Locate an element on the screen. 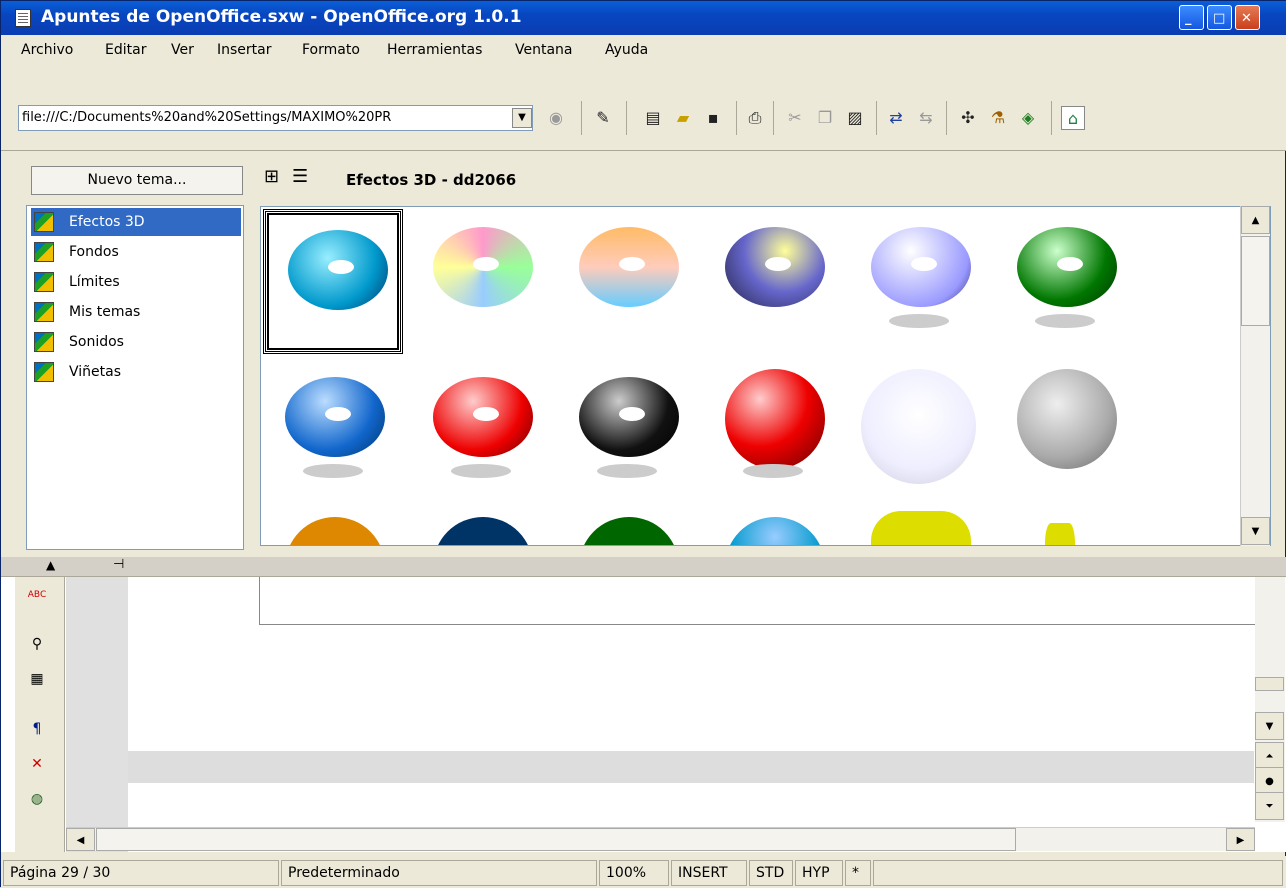 The width and height of the screenshot is (1286, 888). data-sources-icon: ◈ is located at coordinates (1028, 118).